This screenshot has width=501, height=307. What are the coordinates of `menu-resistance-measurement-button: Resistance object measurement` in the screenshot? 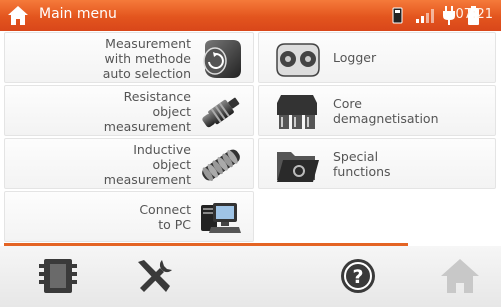 It's located at (129, 110).